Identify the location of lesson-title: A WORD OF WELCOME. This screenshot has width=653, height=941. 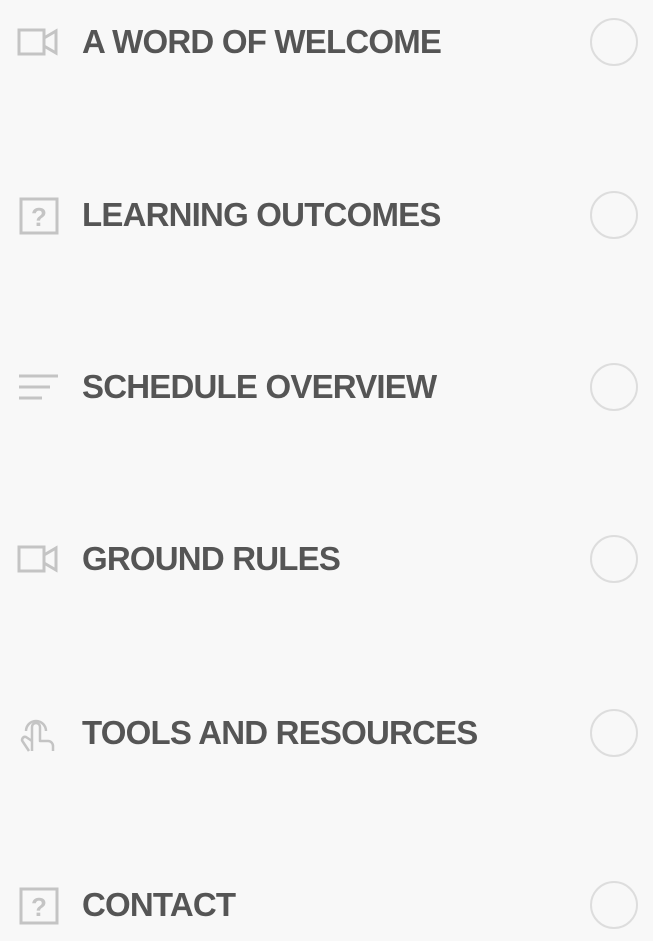
(262, 41).